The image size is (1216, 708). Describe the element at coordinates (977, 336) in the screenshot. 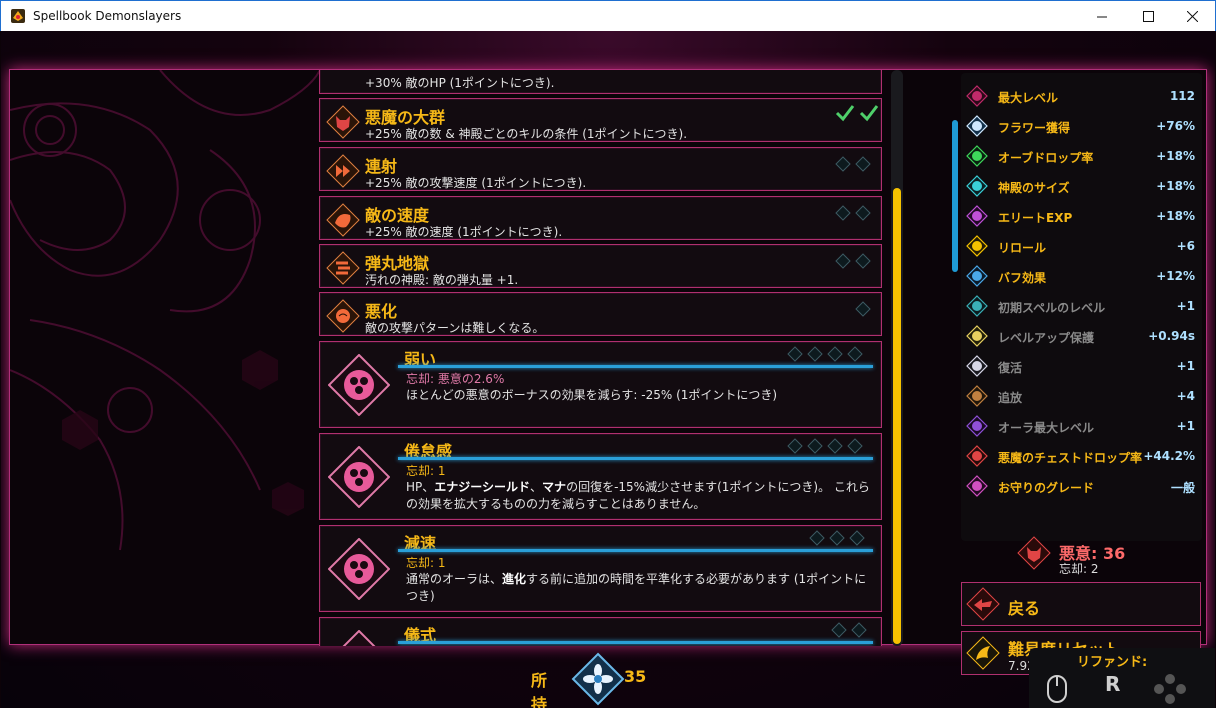

I see `levelup-shield-icon` at that location.